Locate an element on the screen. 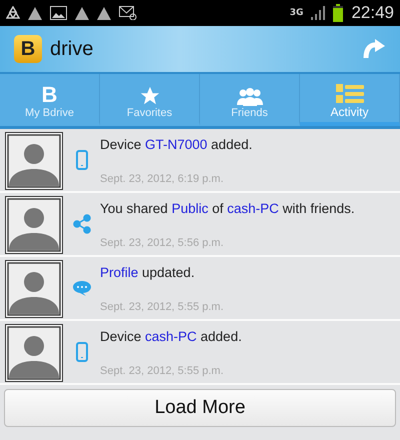  activity-message: Device GT-N7000 added. is located at coordinates (176, 144).